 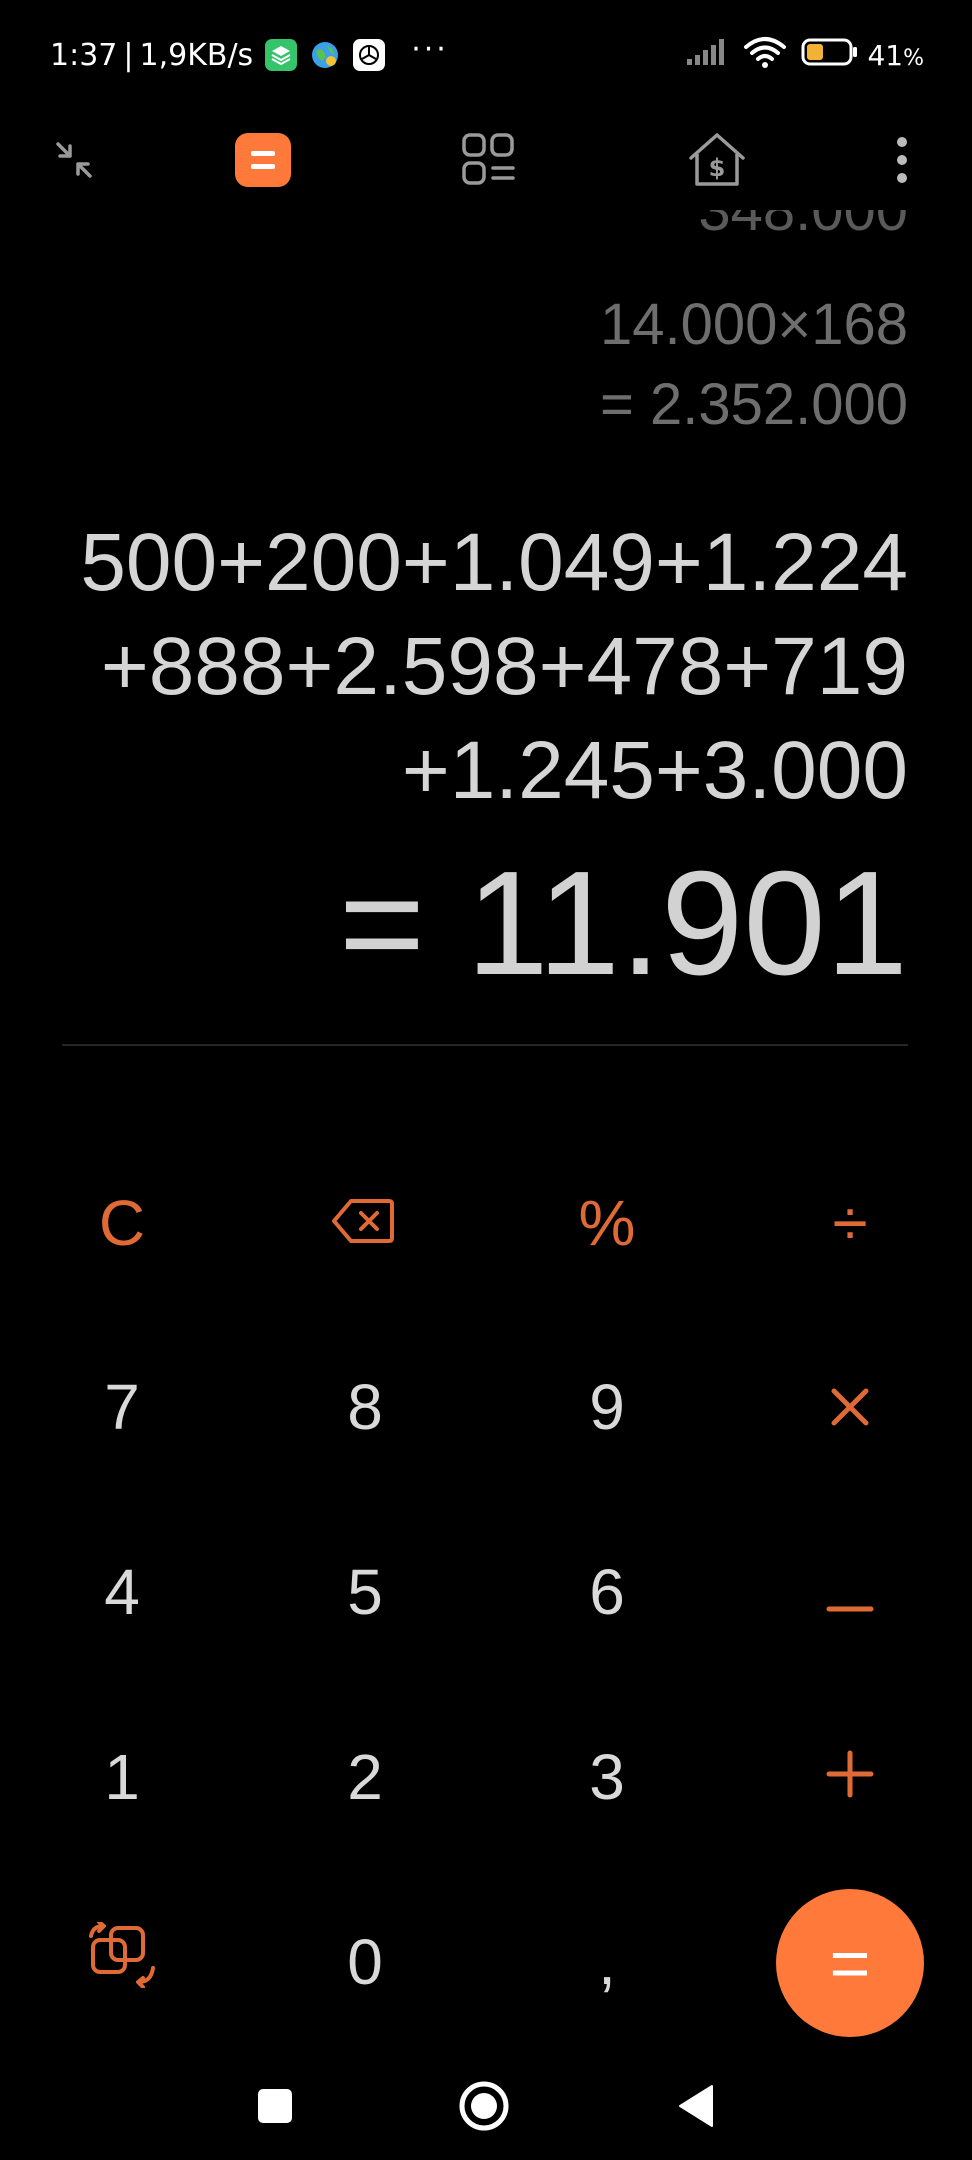 I want to click on status-left: 1:37 | 1,9KB/s ···, so click(x=249, y=55).